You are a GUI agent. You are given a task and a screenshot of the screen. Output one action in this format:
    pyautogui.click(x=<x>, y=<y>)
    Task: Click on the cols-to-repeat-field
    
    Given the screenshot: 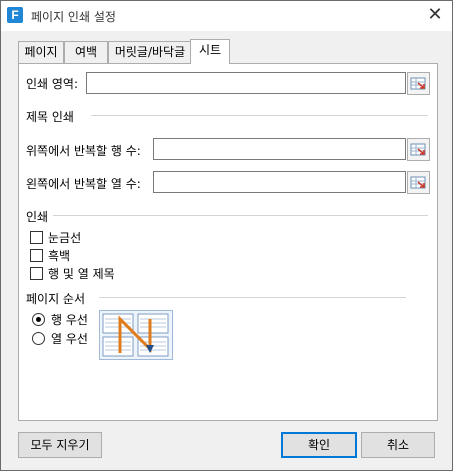 What is the action you would take?
    pyautogui.click(x=279, y=182)
    